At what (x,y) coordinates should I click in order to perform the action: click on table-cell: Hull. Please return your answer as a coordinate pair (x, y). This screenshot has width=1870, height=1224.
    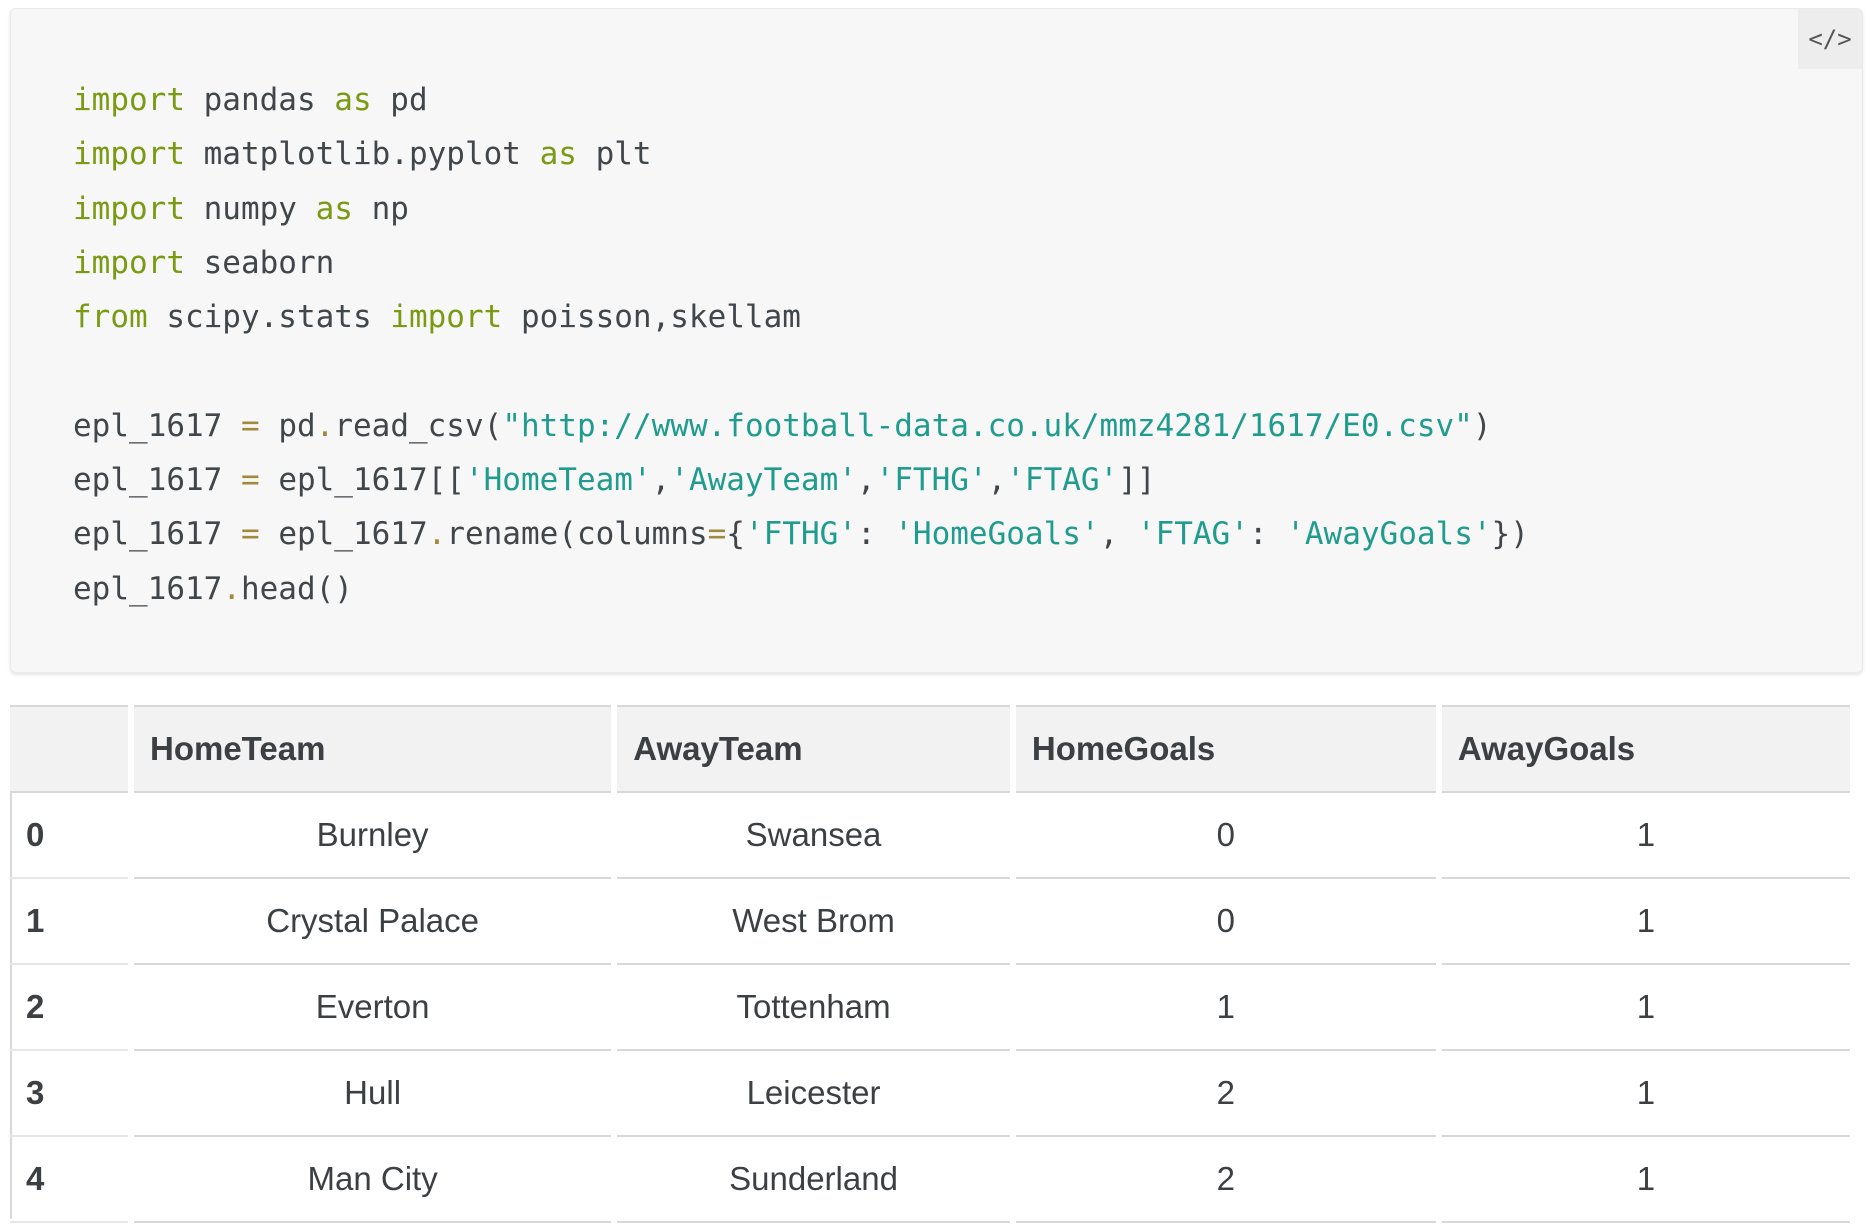
    Looking at the image, I should click on (373, 1094).